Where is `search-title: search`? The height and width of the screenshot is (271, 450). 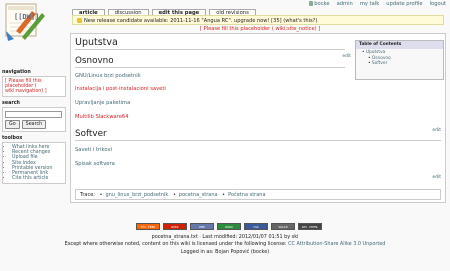 search-title: search is located at coordinates (11, 103).